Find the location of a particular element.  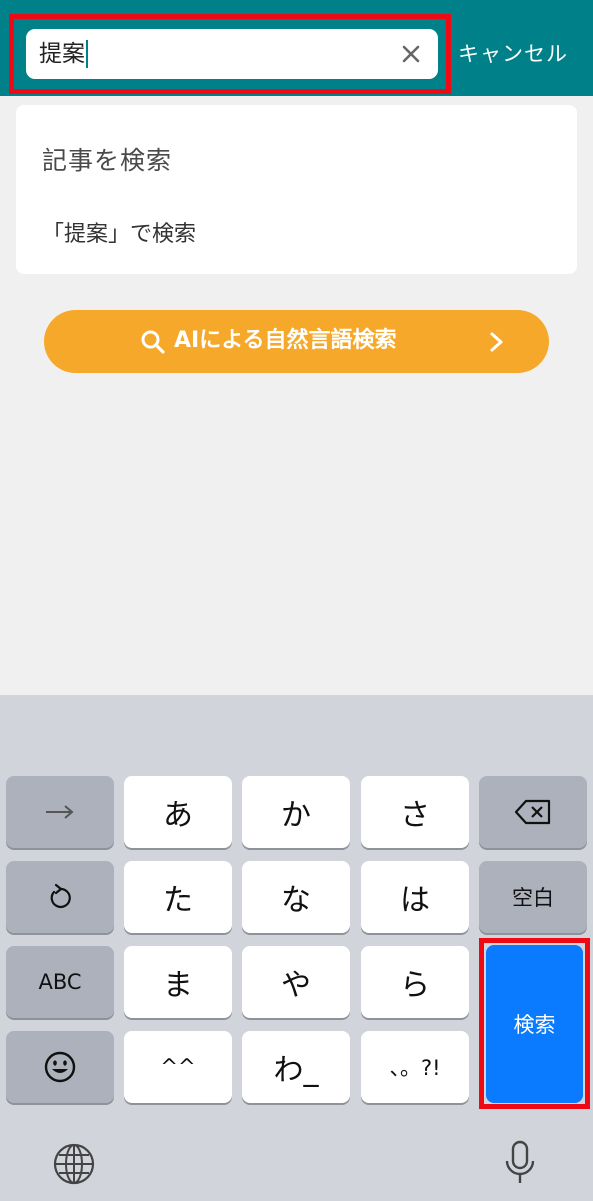

key-ra: ら is located at coordinates (415, 982).